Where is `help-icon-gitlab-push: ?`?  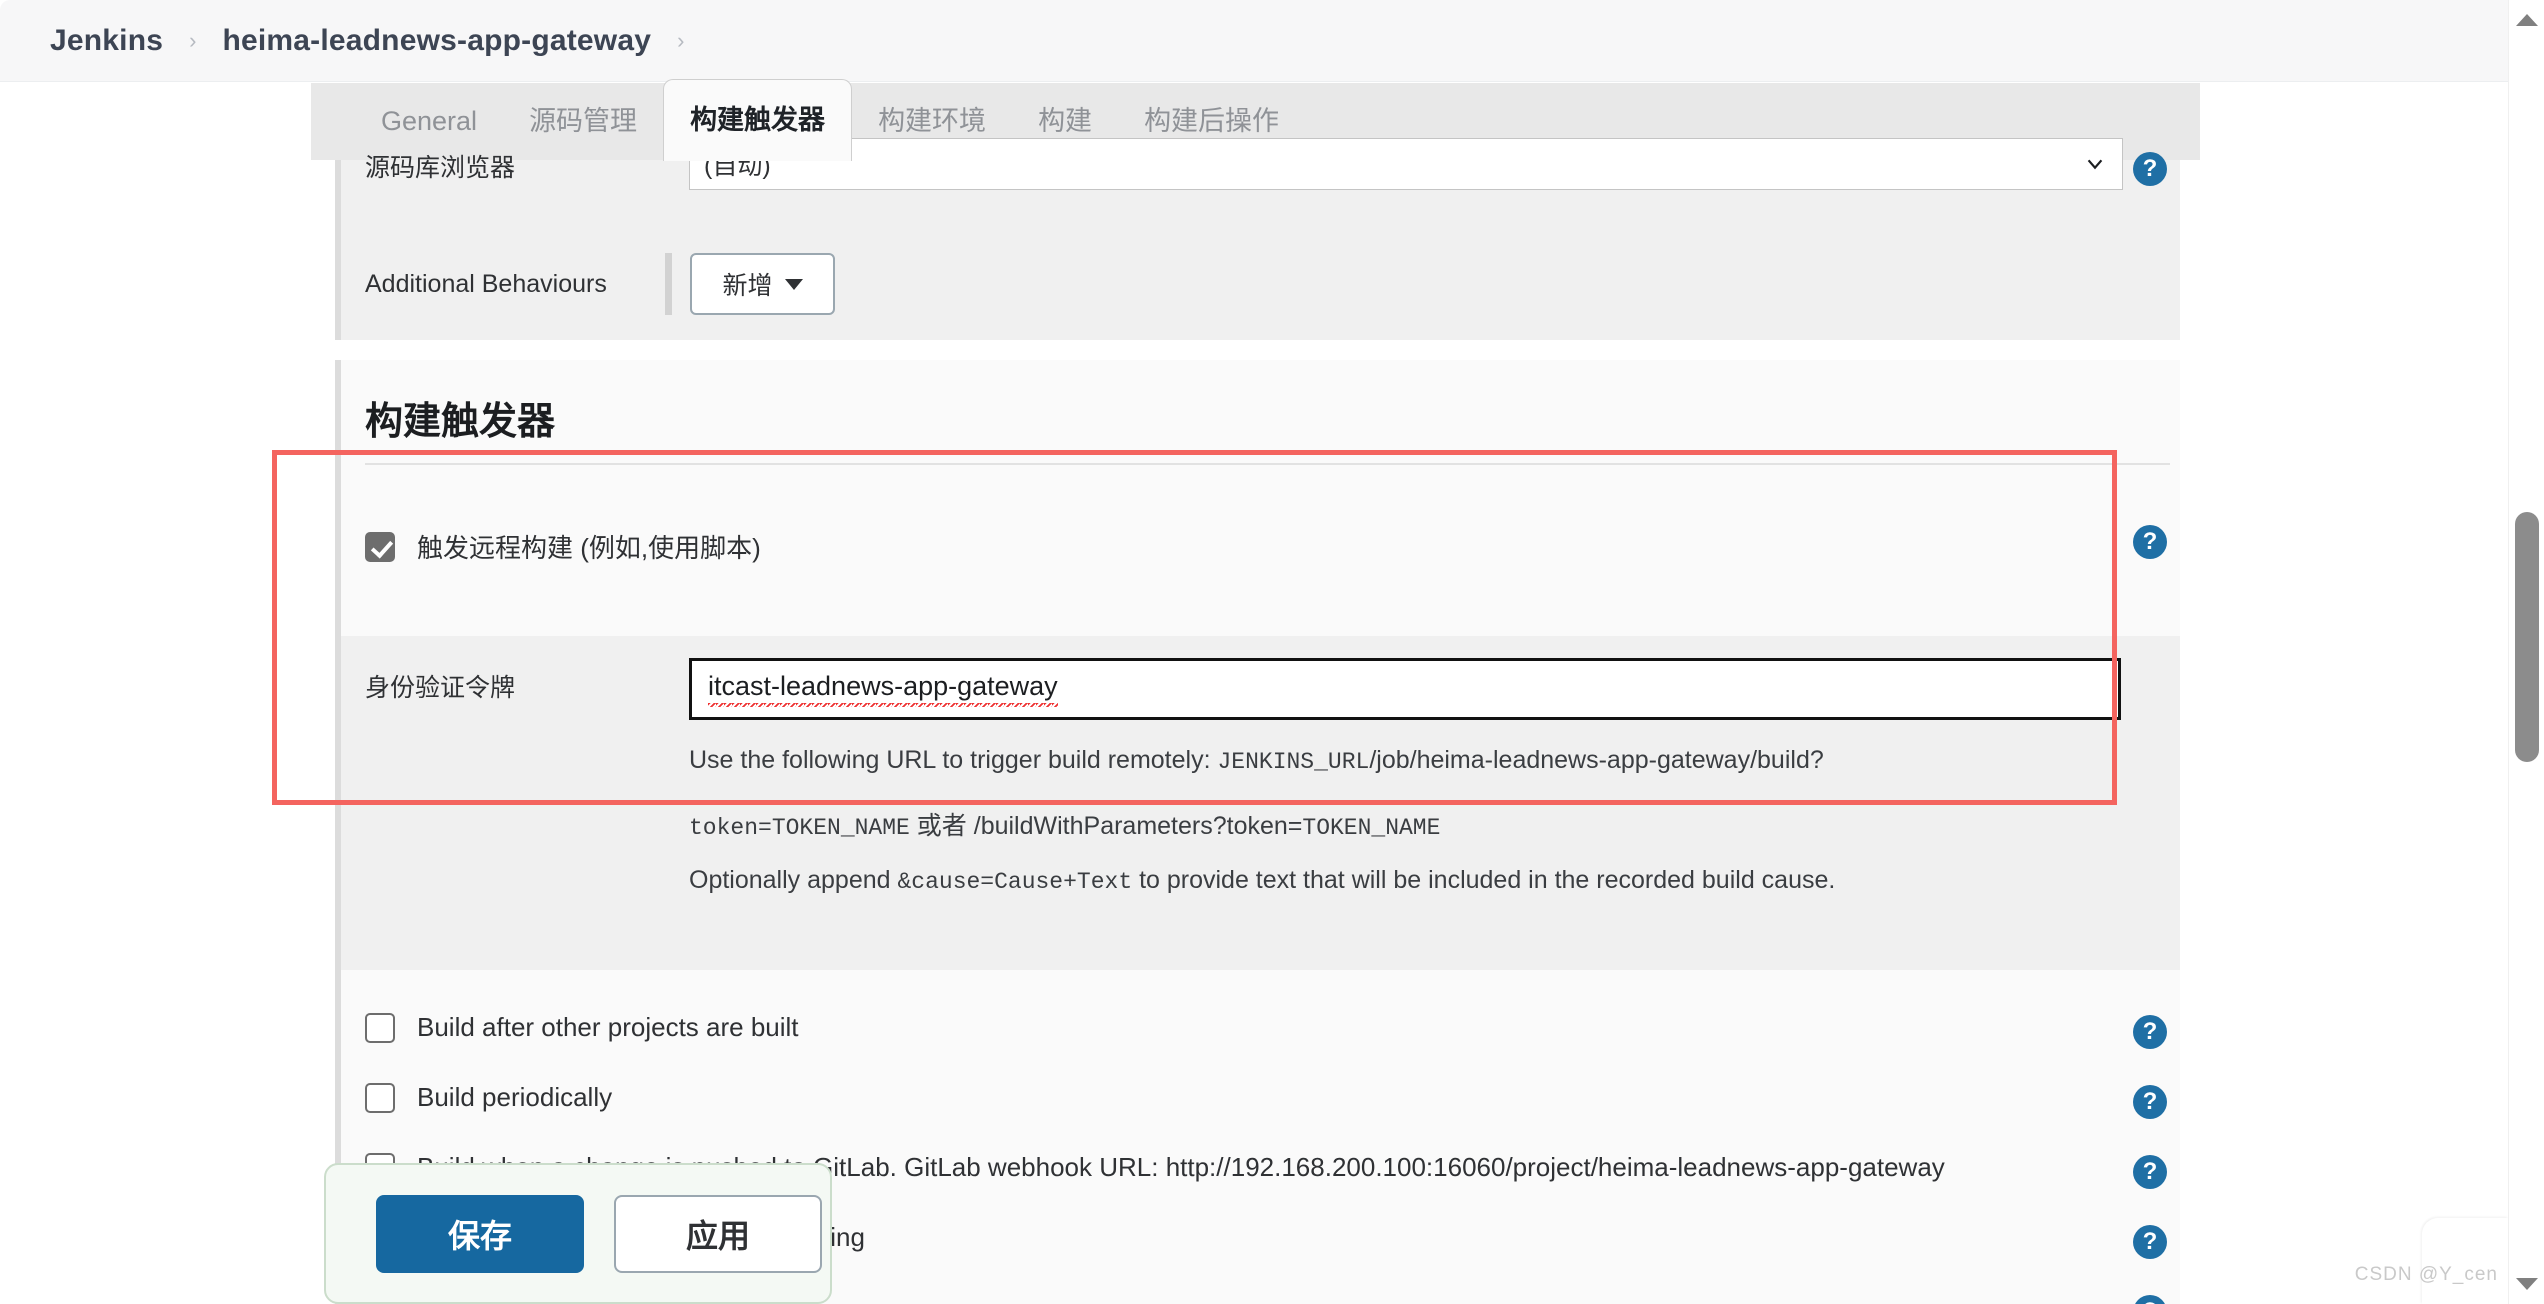
help-icon-gitlab-push: ? is located at coordinates (2150, 1172).